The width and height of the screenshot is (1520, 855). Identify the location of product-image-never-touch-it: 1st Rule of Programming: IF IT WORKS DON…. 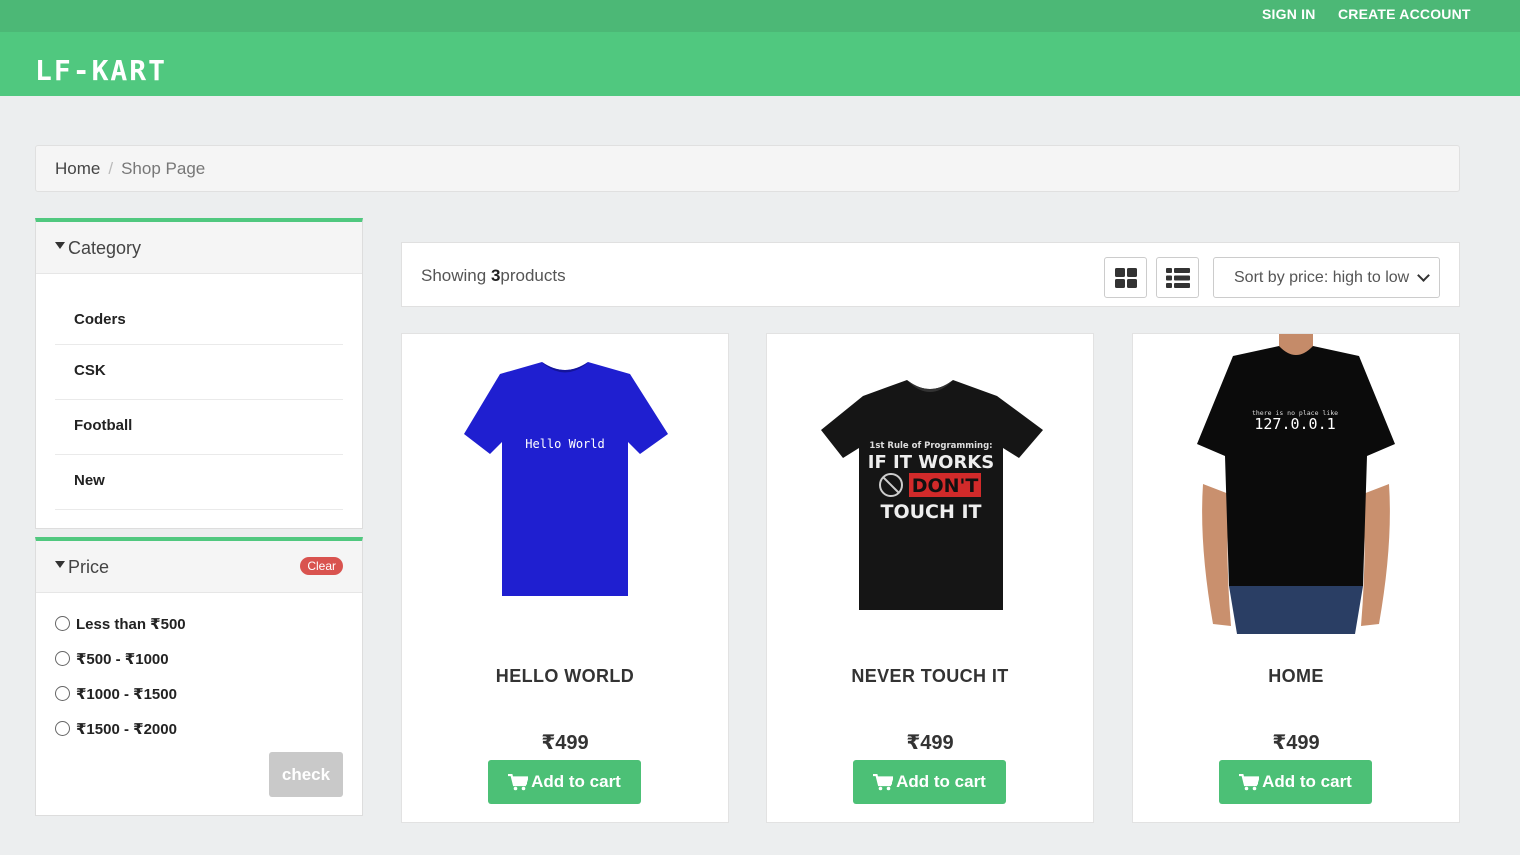
(930, 484).